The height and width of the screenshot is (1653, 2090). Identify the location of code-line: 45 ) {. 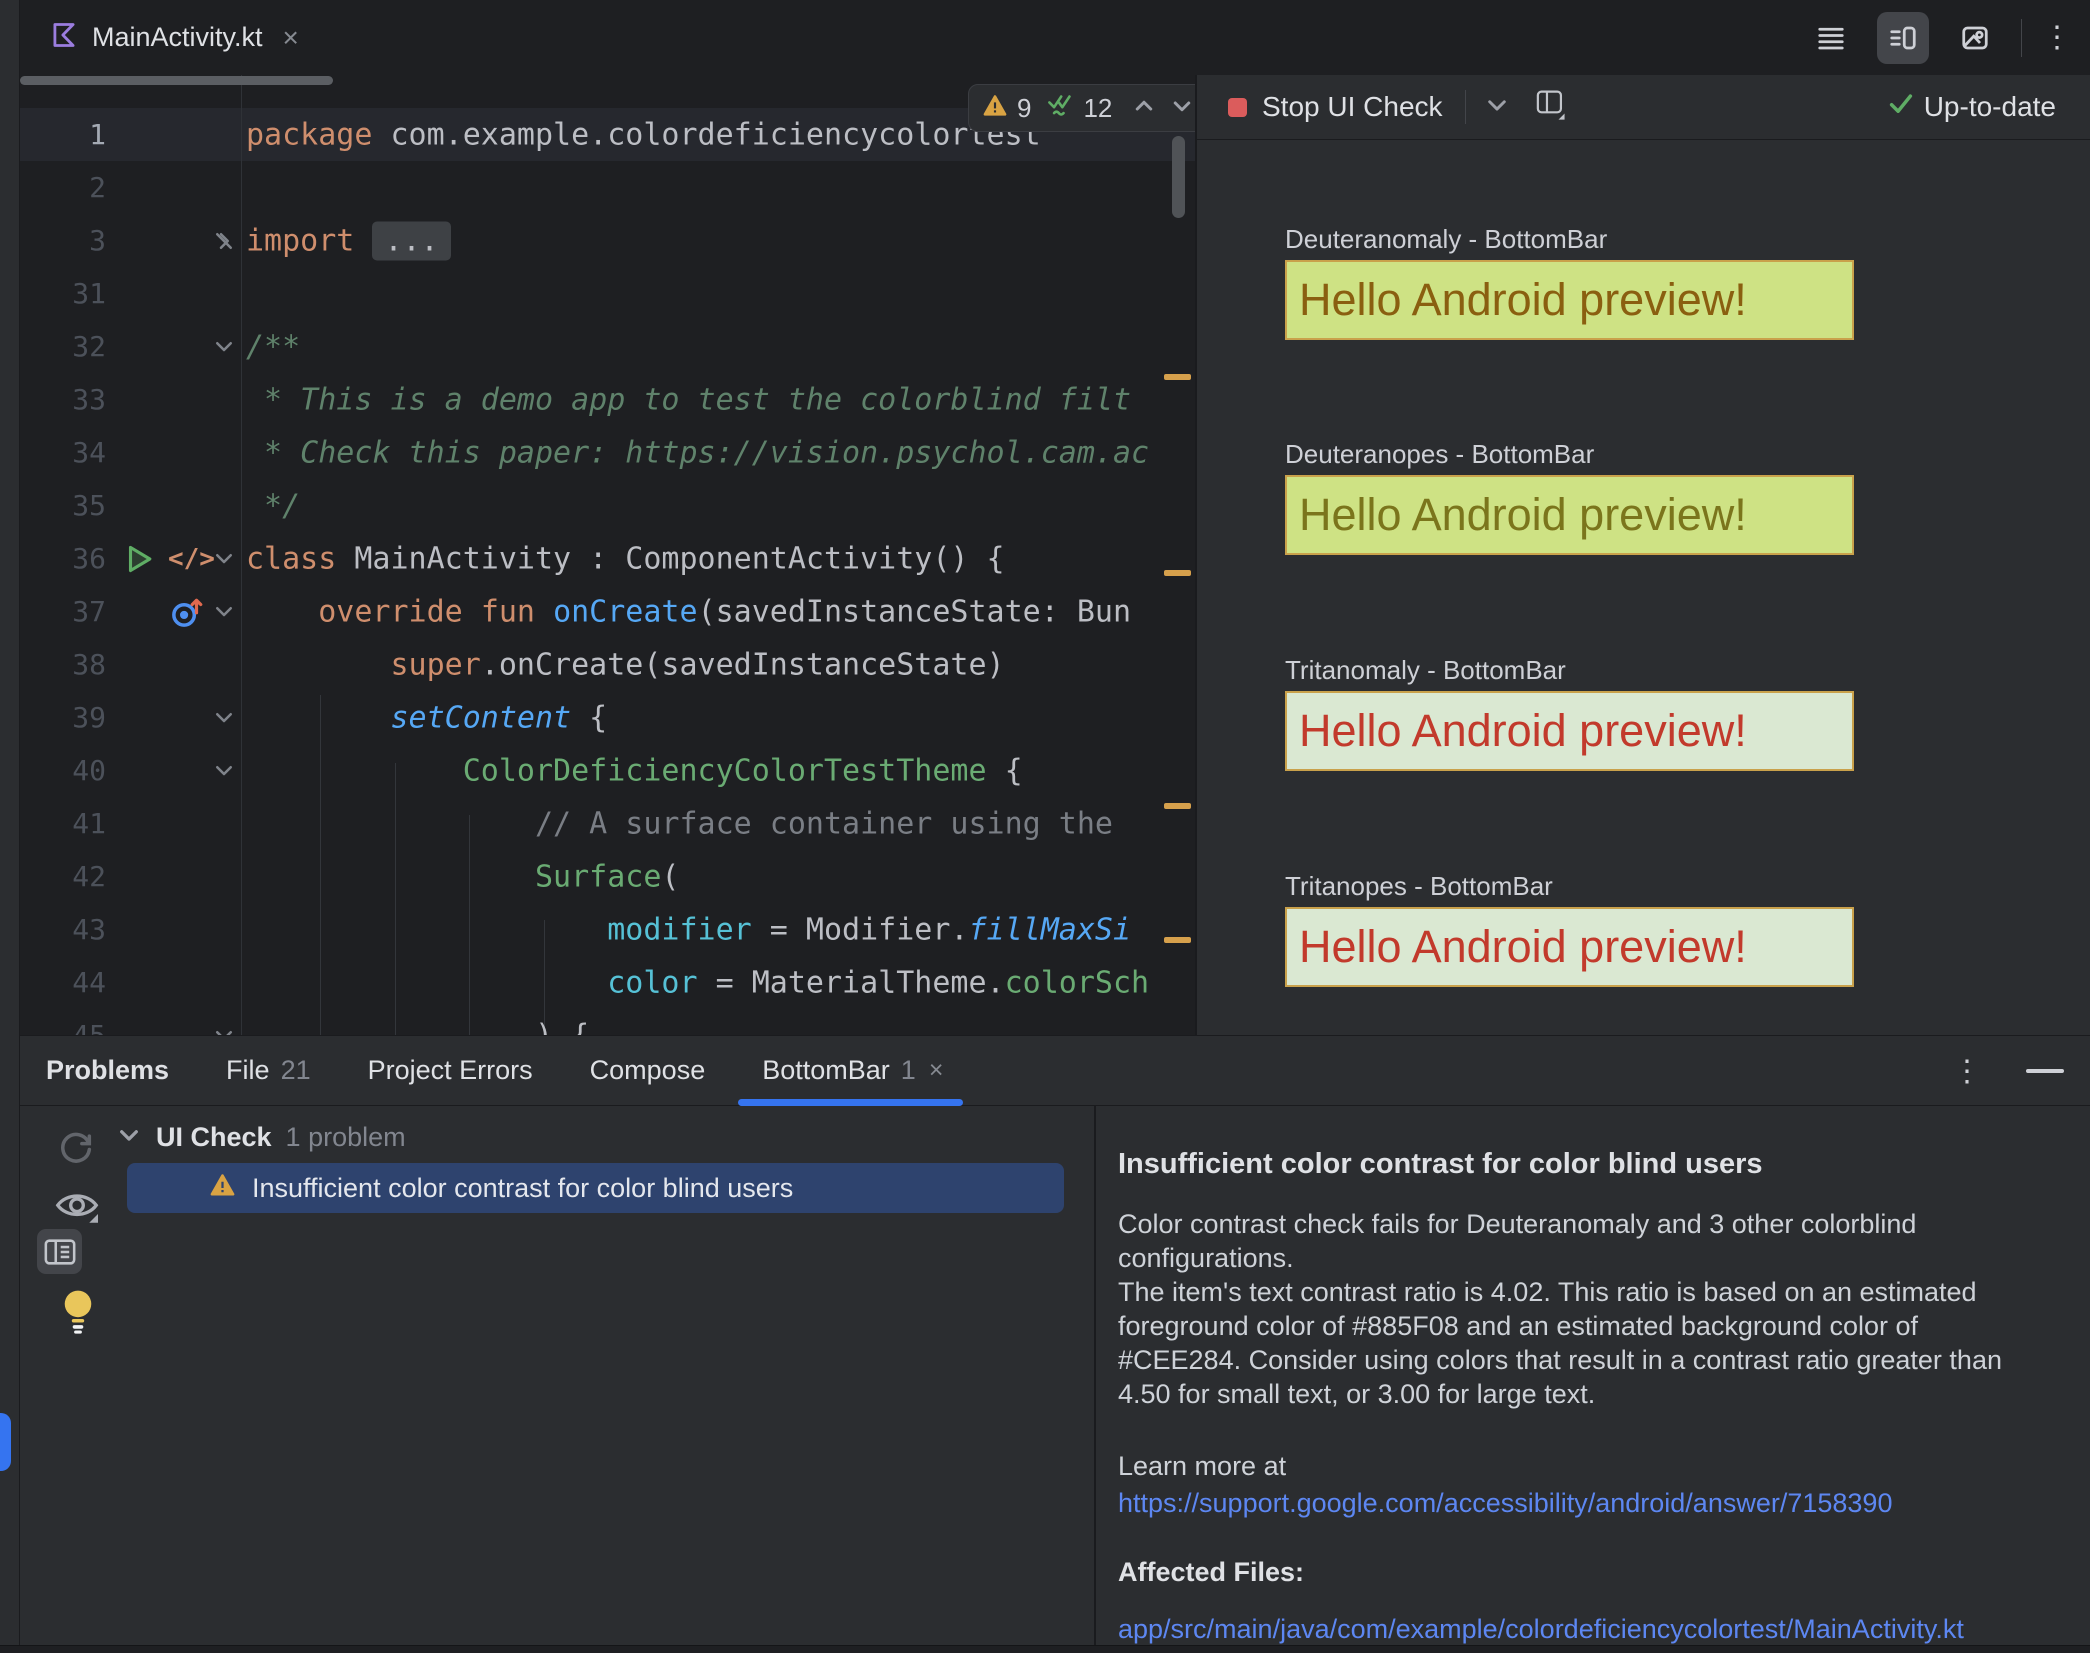
(607, 1022).